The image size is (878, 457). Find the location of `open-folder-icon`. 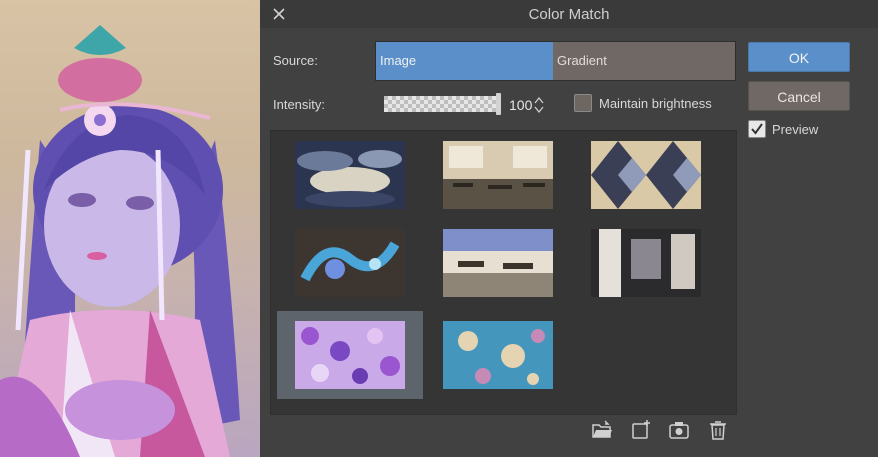

open-folder-icon is located at coordinates (602, 430).